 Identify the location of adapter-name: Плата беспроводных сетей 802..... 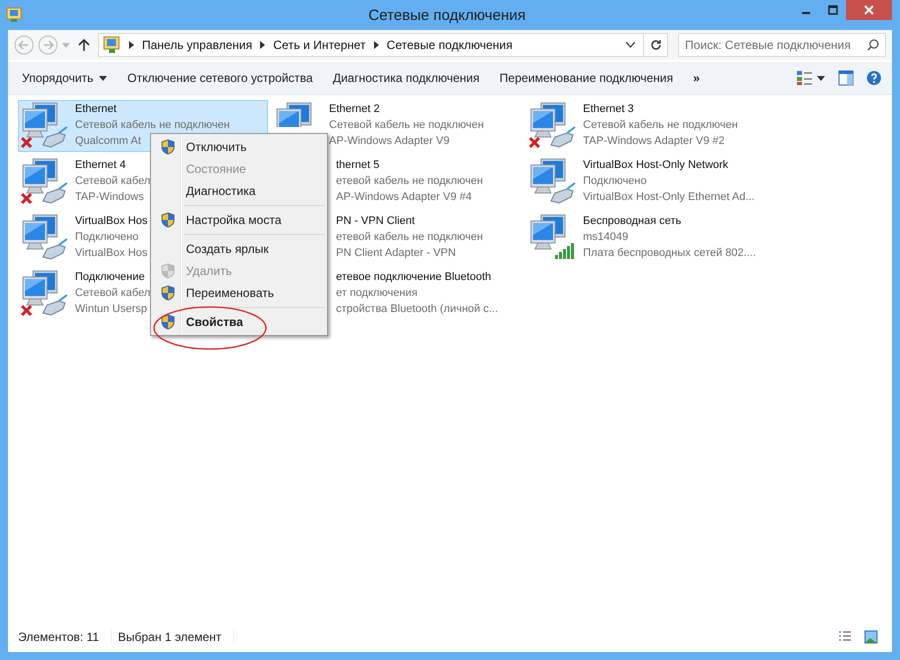
(669, 253).